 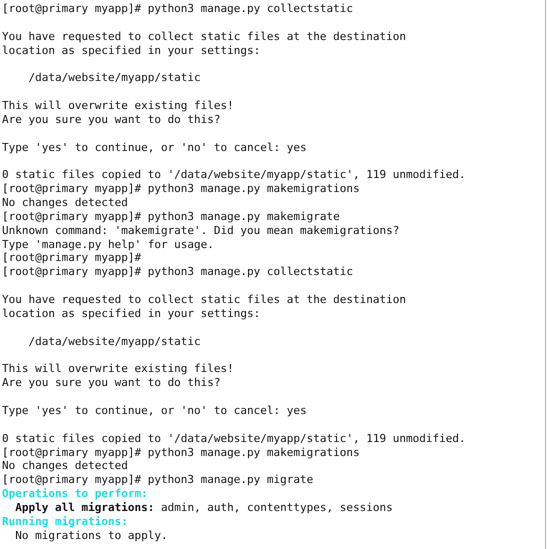 I want to click on terminal-line: Running migrations:, so click(x=65, y=521).